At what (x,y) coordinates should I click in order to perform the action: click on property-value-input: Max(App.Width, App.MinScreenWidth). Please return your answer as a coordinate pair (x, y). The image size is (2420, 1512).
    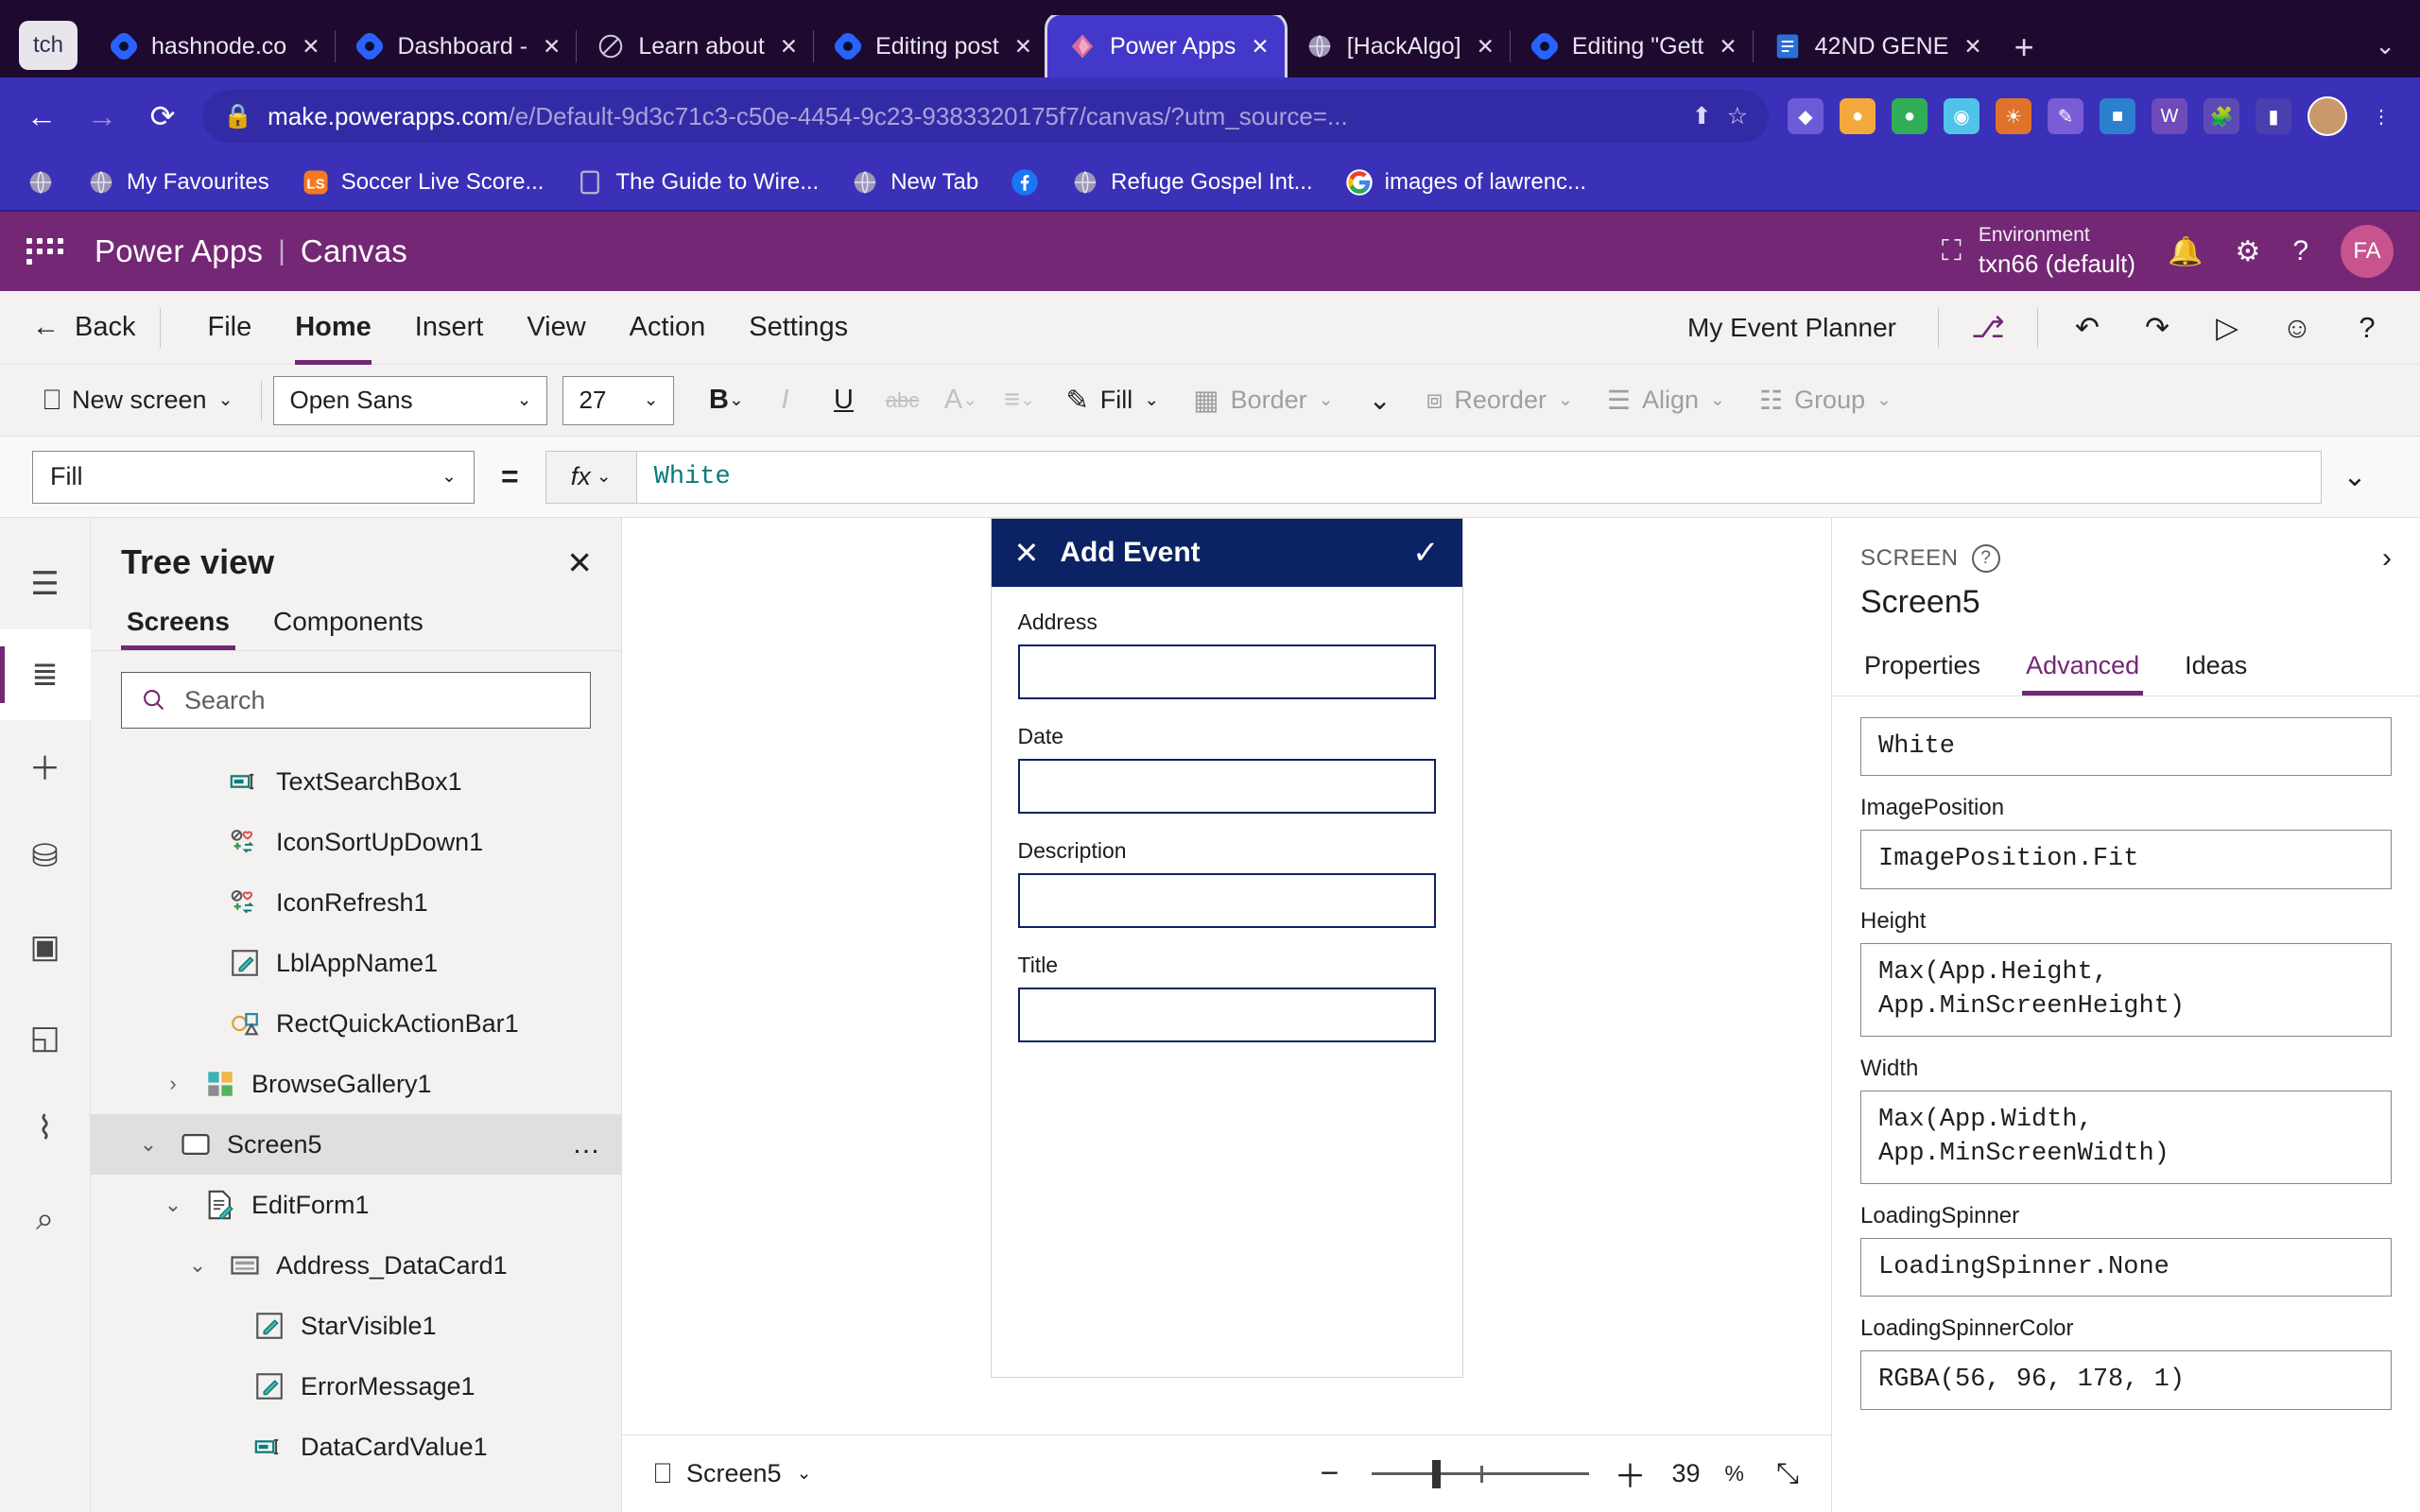
    Looking at the image, I should click on (2126, 1137).